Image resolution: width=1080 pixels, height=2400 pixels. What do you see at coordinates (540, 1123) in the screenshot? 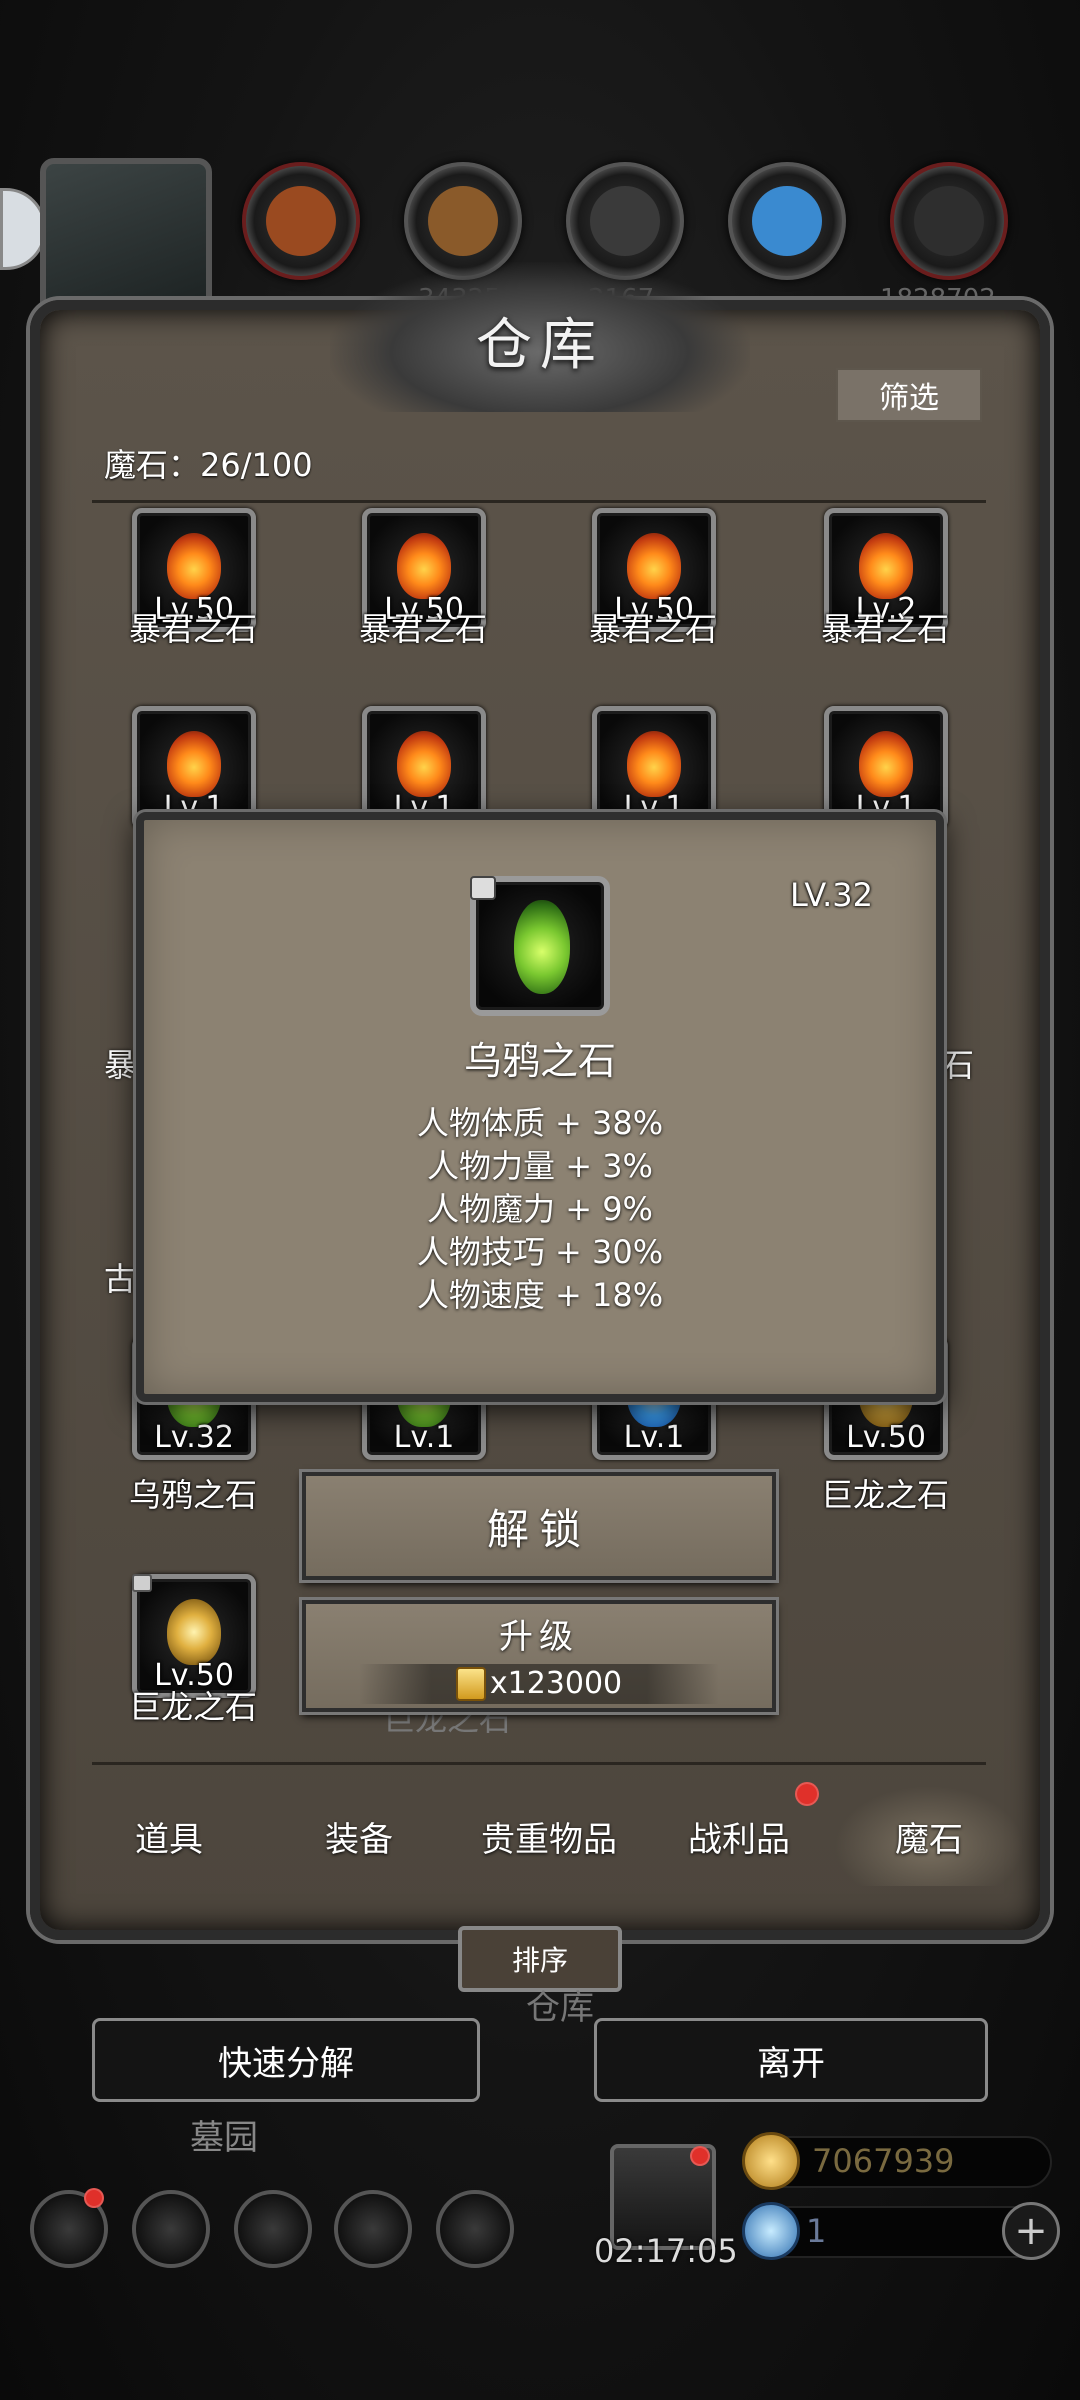
I see `stat-constitution: 人物体质 + 38%` at bounding box center [540, 1123].